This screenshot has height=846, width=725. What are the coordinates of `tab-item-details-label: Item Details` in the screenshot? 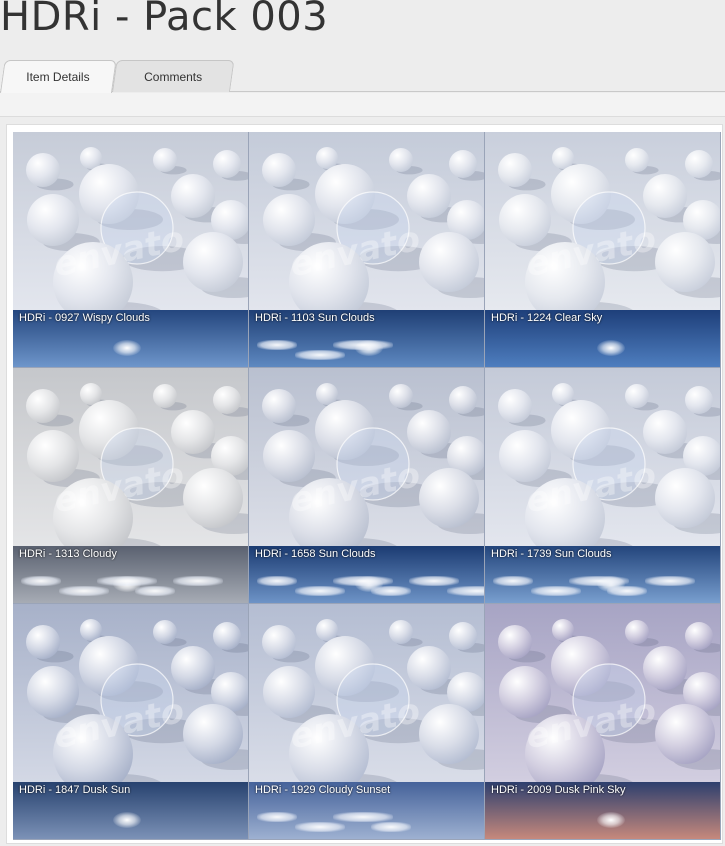 It's located at (58, 77).